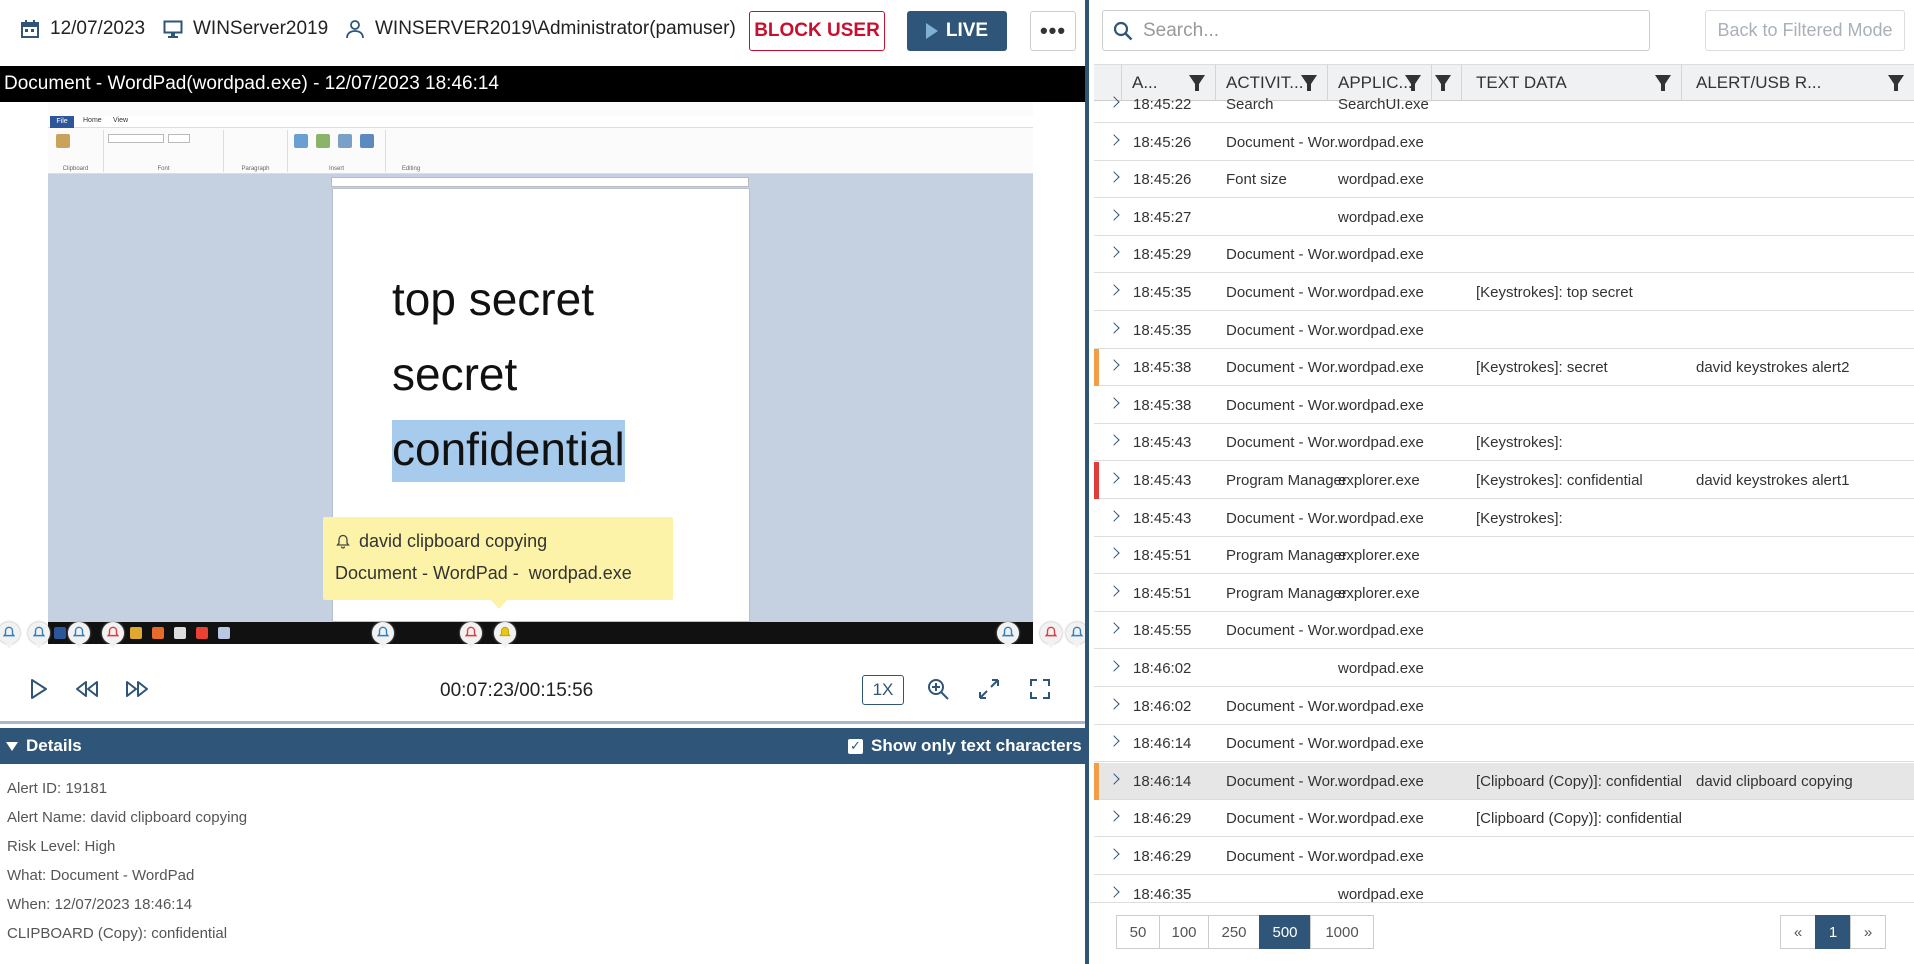 The image size is (1914, 964). I want to click on back-to-filtered-button: Back to Filtered Mode, so click(1805, 30).